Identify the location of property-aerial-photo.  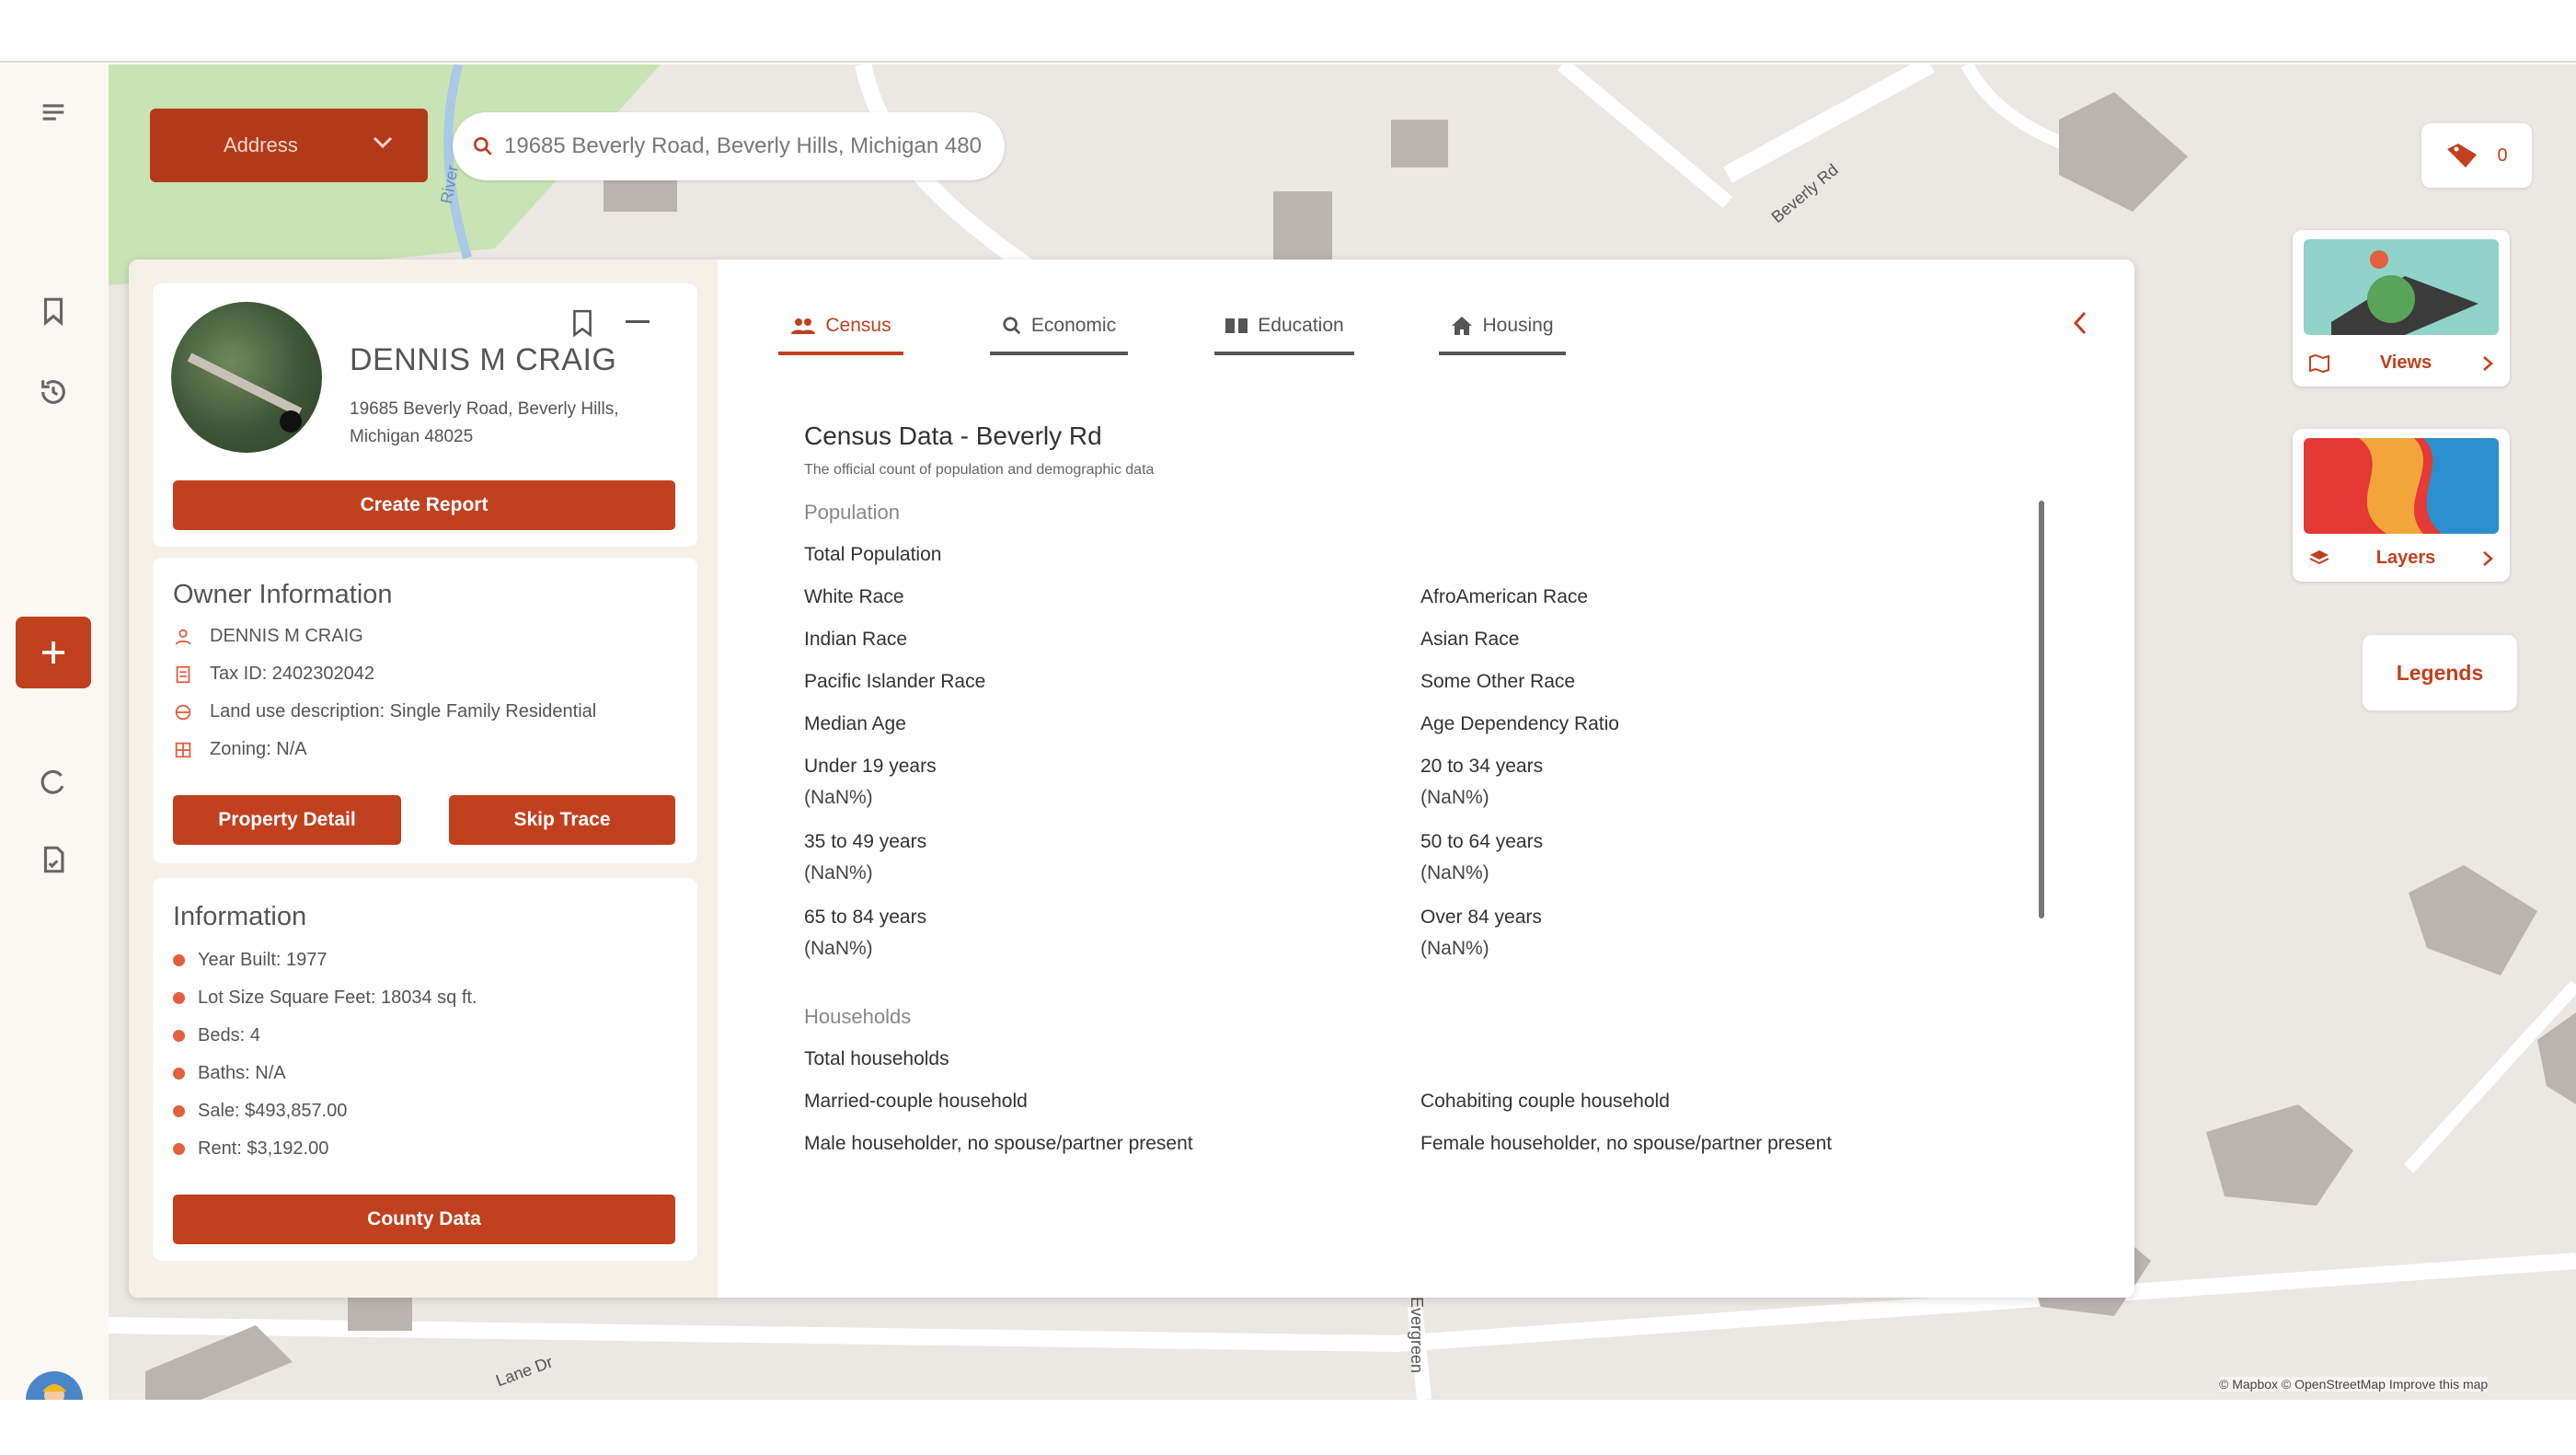
(246, 377).